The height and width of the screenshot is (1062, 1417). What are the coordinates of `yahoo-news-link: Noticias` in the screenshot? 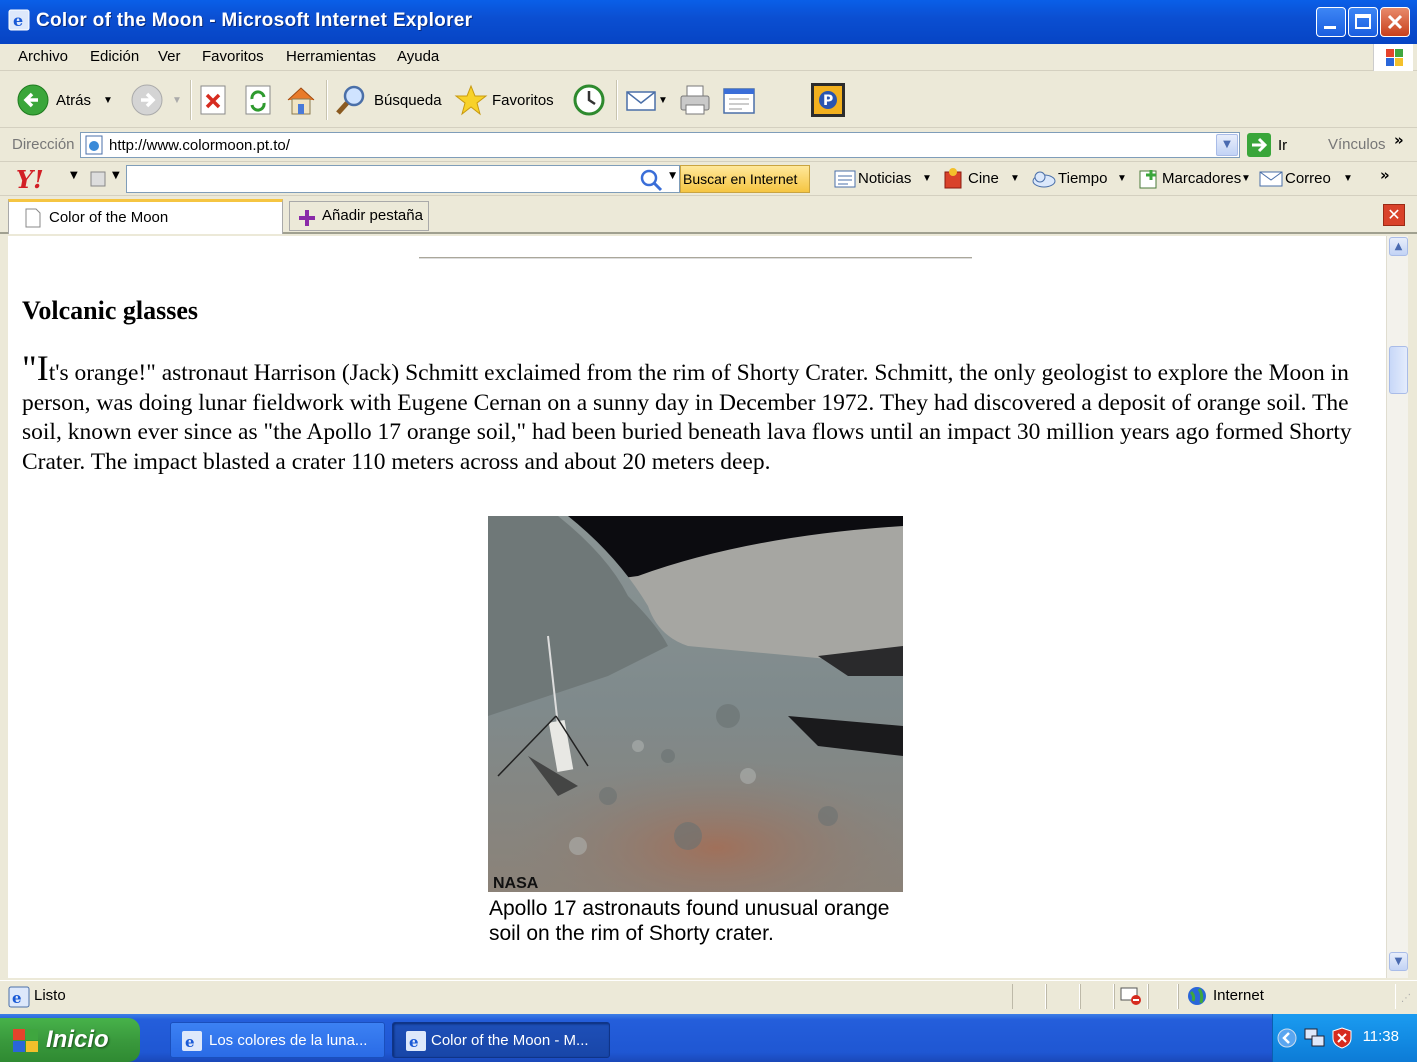 It's located at (884, 178).